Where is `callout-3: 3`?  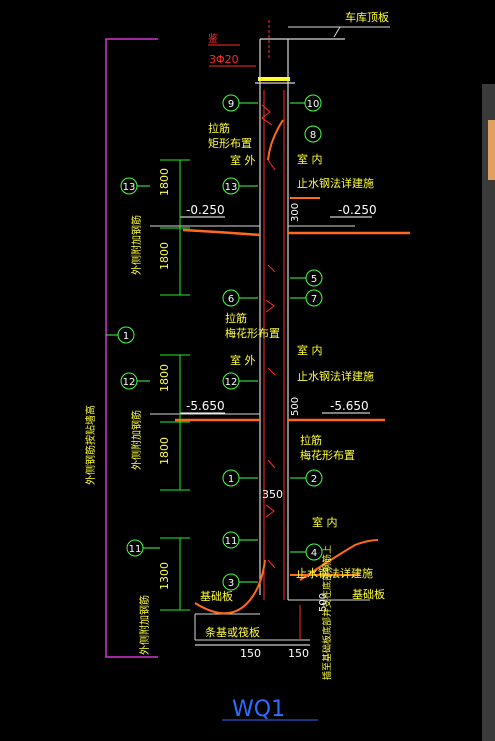 callout-3: 3 is located at coordinates (231, 583).